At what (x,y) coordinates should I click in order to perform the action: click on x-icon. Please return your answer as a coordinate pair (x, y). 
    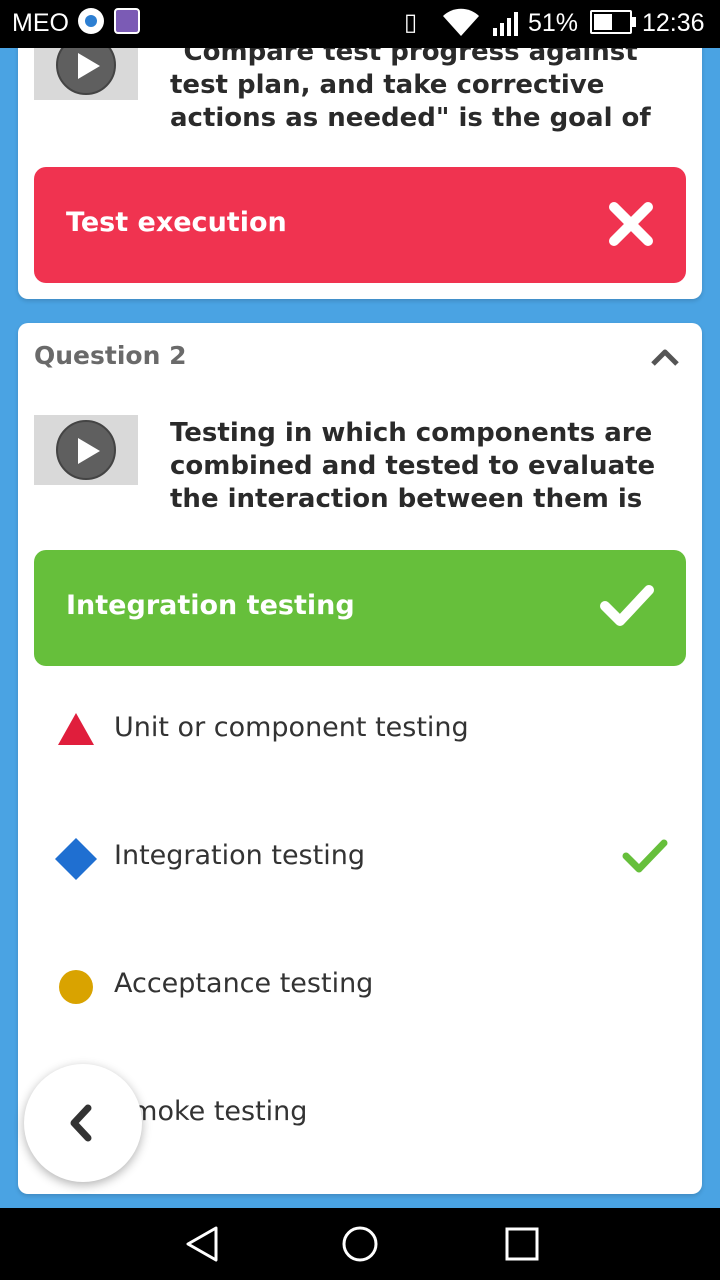
    Looking at the image, I should click on (631, 224).